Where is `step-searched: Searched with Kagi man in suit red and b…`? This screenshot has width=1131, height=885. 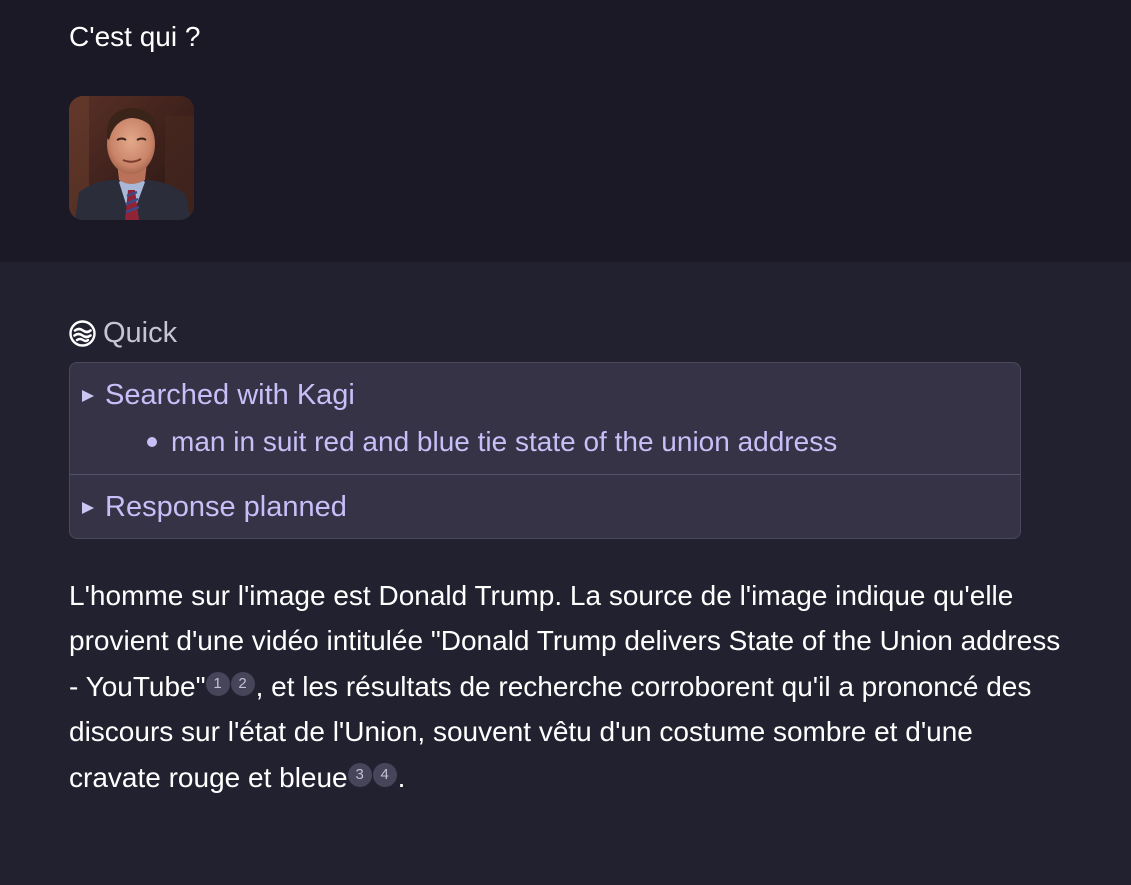
step-searched: Searched with Kagi man in suit red and b… is located at coordinates (545, 419).